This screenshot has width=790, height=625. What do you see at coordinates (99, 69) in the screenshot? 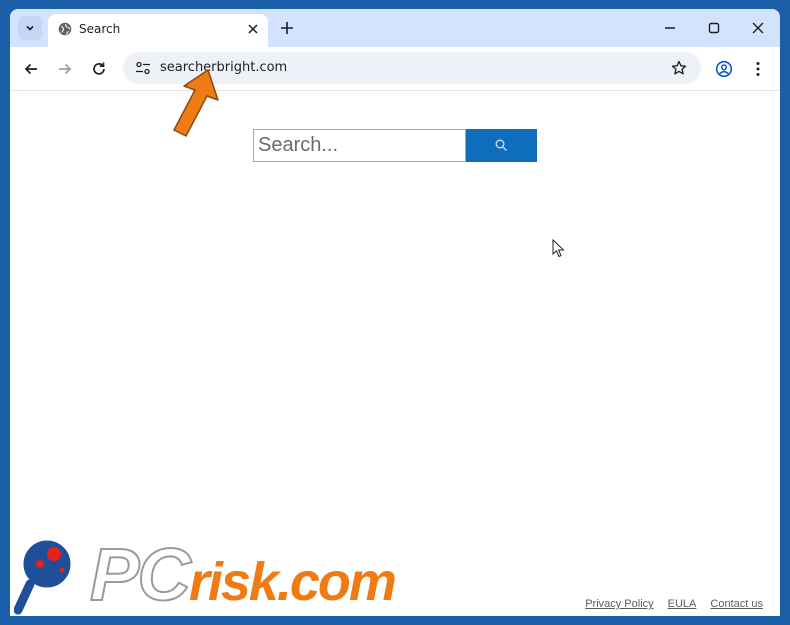
I see `reload-icon` at bounding box center [99, 69].